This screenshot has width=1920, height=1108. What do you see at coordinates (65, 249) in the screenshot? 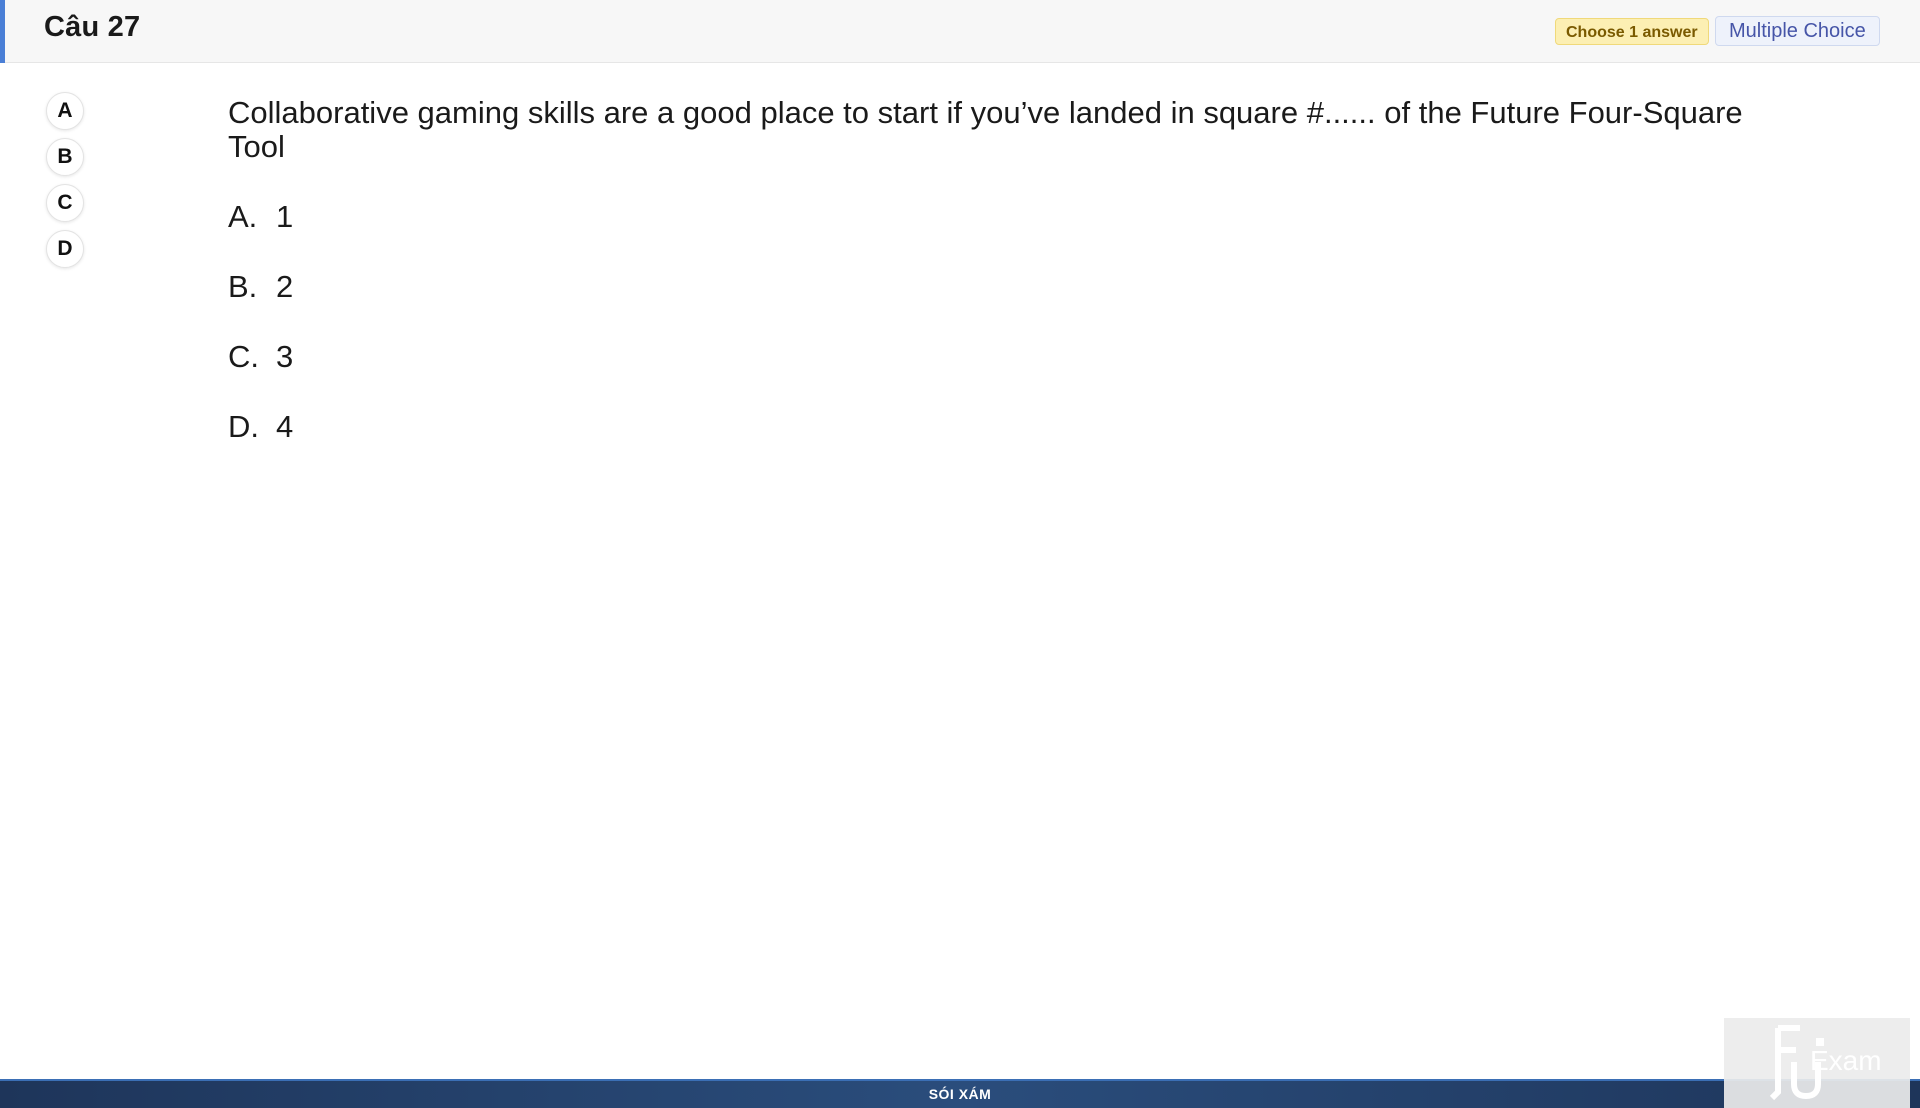
I see `select-option-d-button: D` at bounding box center [65, 249].